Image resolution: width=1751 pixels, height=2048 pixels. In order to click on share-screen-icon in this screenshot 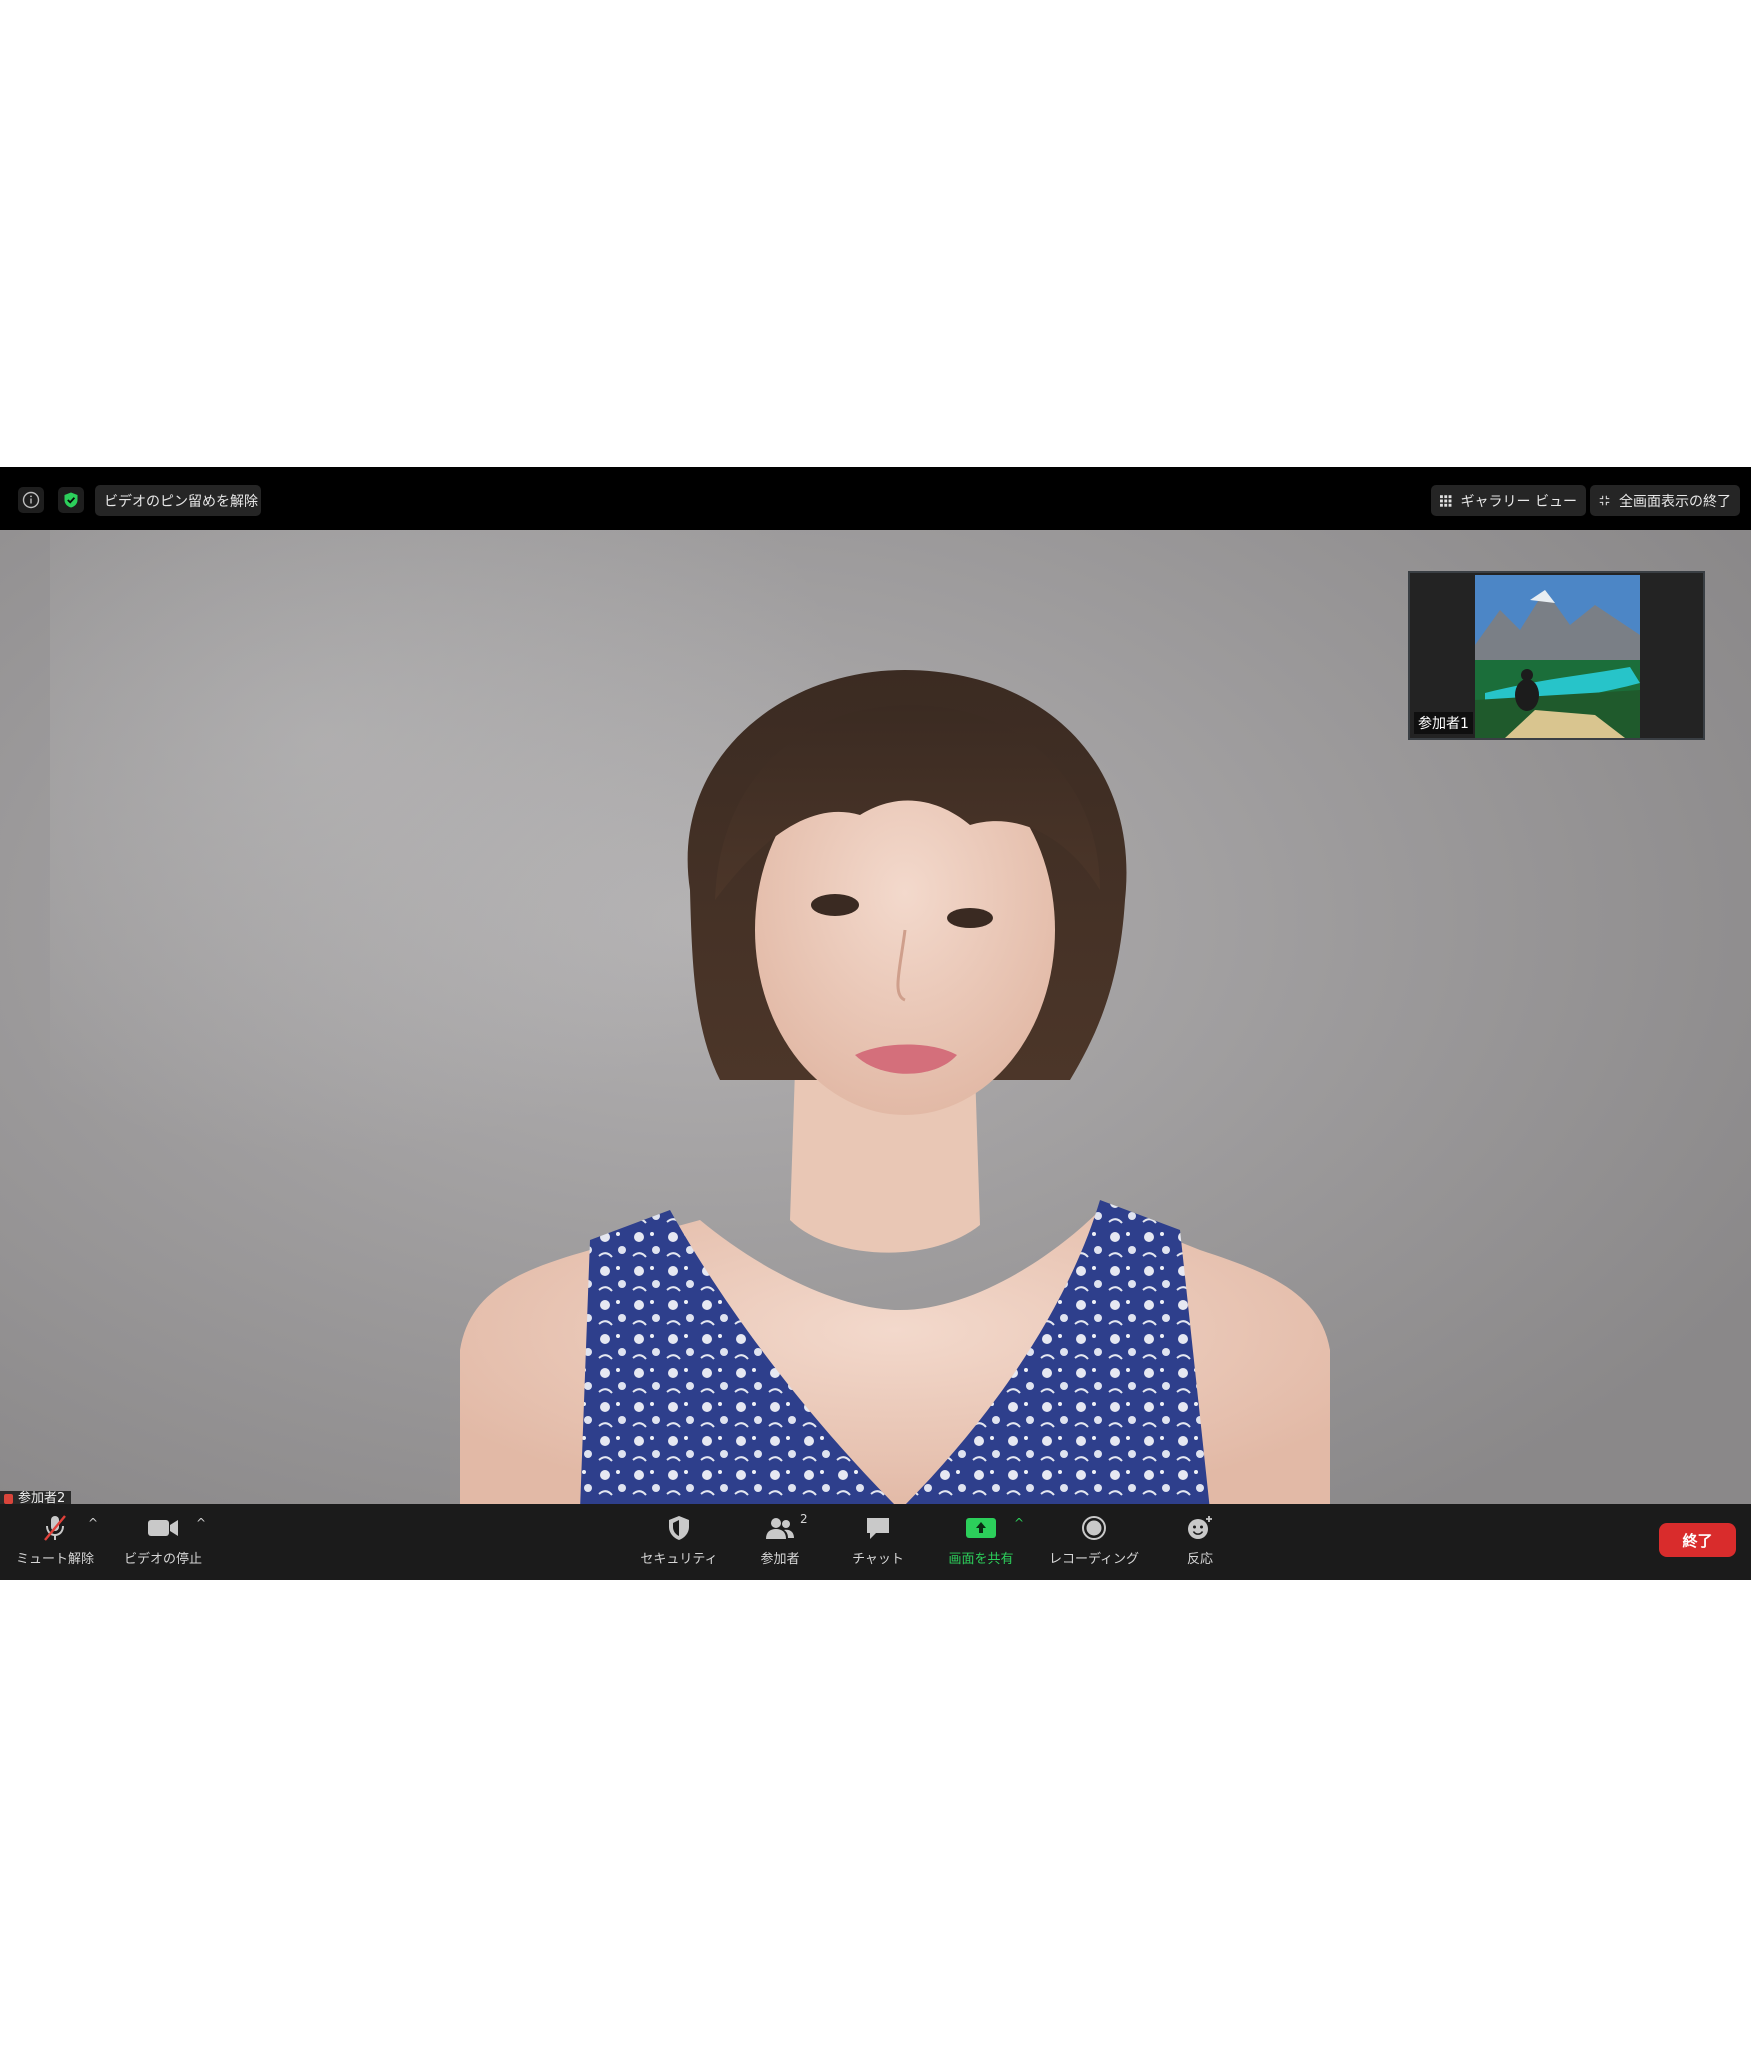, I will do `click(981, 1528)`.